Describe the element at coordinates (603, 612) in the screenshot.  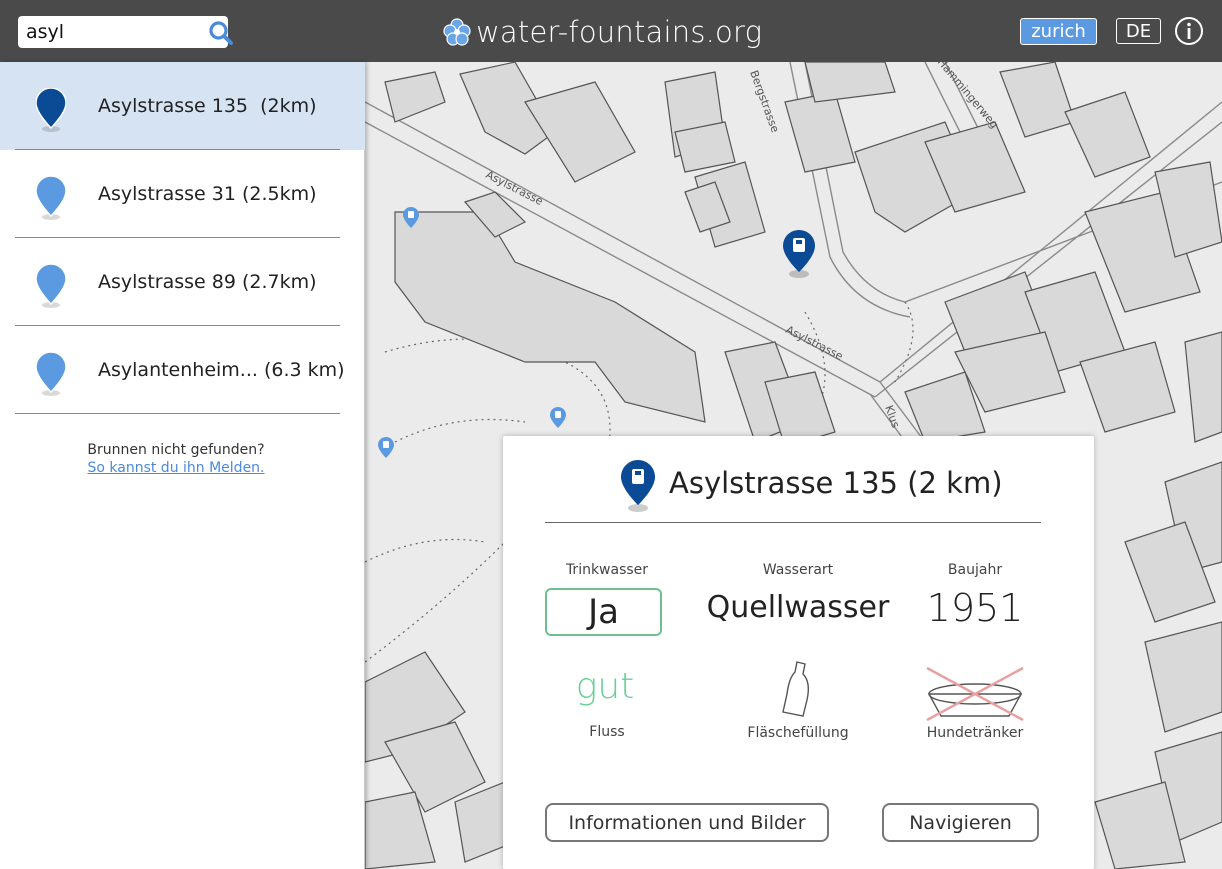
I see `trinkwasser-value: Ja` at that location.